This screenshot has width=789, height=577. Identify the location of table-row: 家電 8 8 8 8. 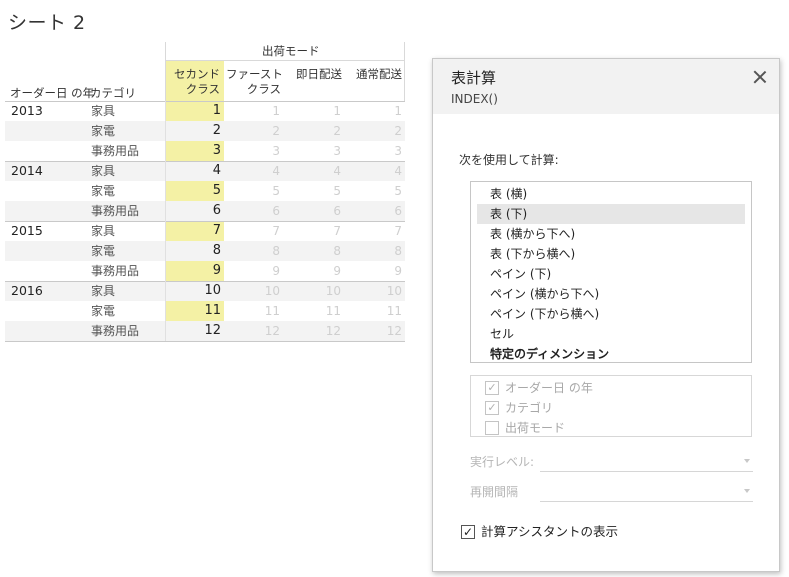
(205, 251).